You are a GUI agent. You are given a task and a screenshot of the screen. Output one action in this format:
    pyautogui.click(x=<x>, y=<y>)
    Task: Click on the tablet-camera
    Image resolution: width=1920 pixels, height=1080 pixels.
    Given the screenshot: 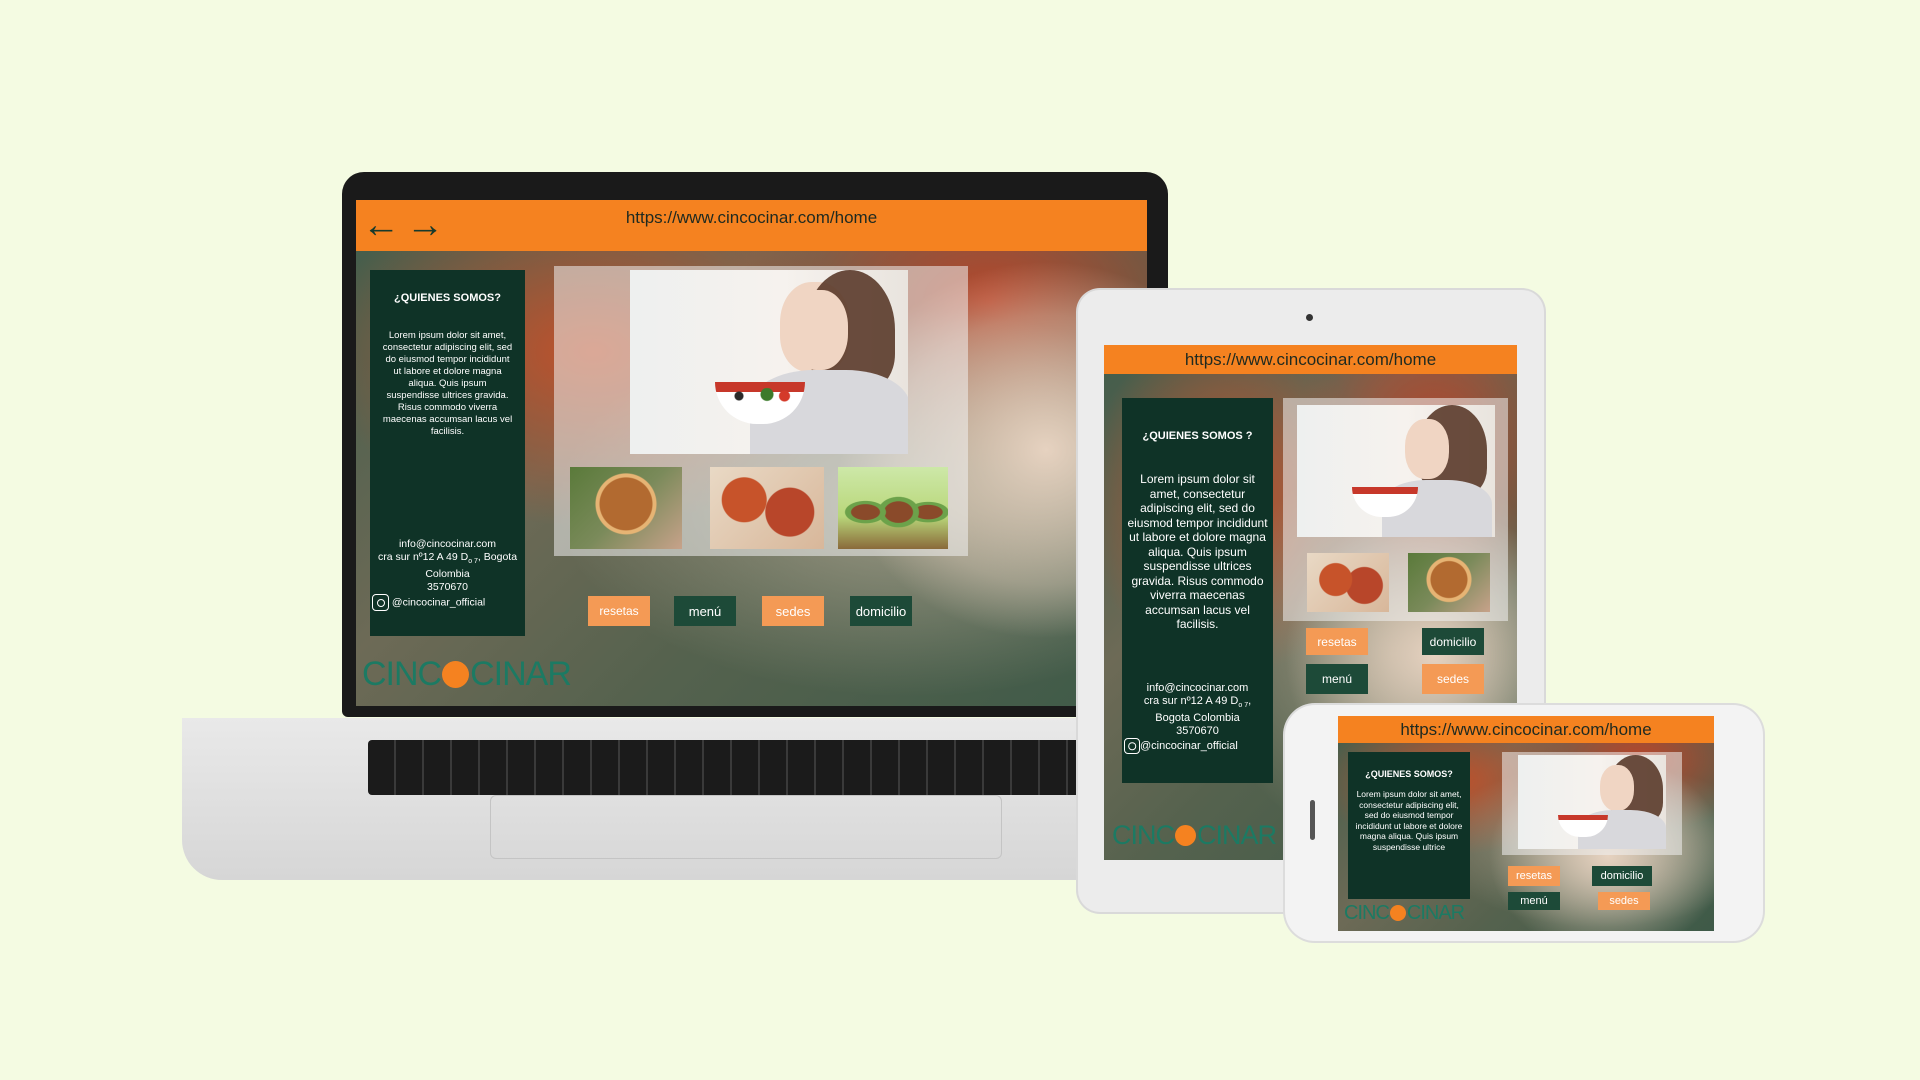 What is the action you would take?
    pyautogui.click(x=1309, y=317)
    